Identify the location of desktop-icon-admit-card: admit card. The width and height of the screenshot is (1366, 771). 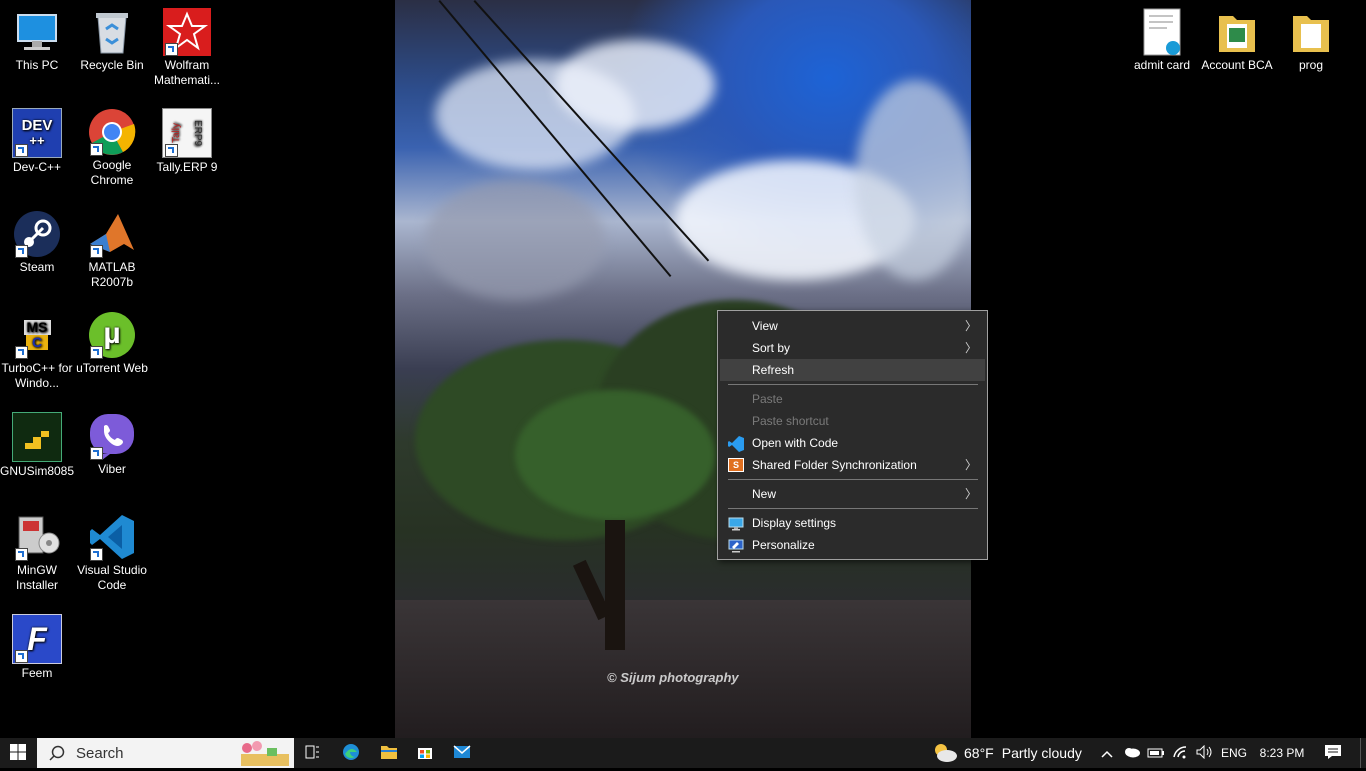
(1162, 40).